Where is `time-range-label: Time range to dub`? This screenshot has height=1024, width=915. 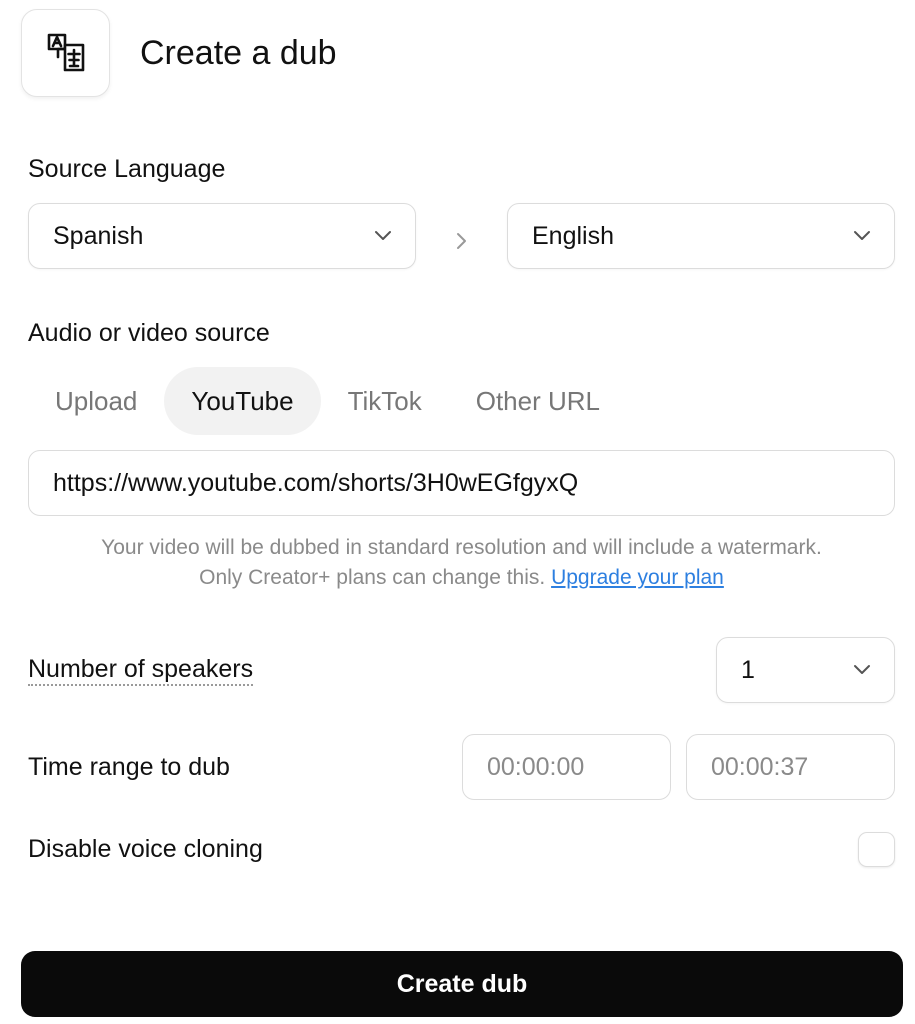 time-range-label: Time range to dub is located at coordinates (129, 767).